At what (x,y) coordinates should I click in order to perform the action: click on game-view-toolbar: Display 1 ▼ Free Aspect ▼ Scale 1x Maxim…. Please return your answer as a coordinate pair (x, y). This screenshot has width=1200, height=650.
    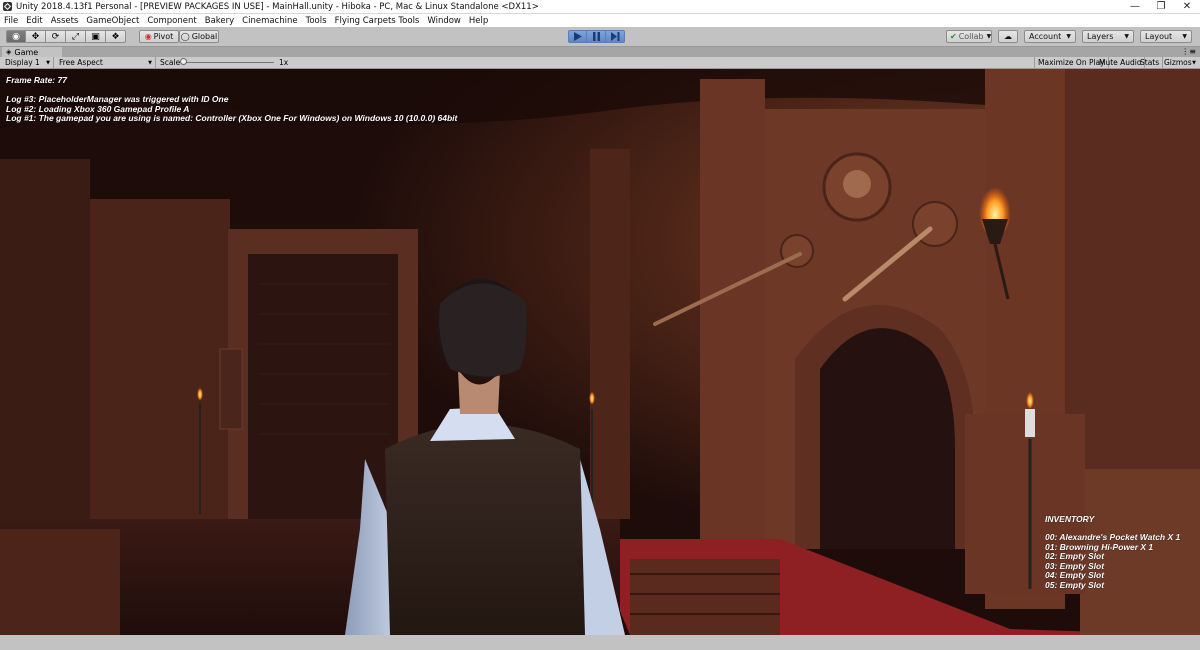
    Looking at the image, I should click on (600, 63).